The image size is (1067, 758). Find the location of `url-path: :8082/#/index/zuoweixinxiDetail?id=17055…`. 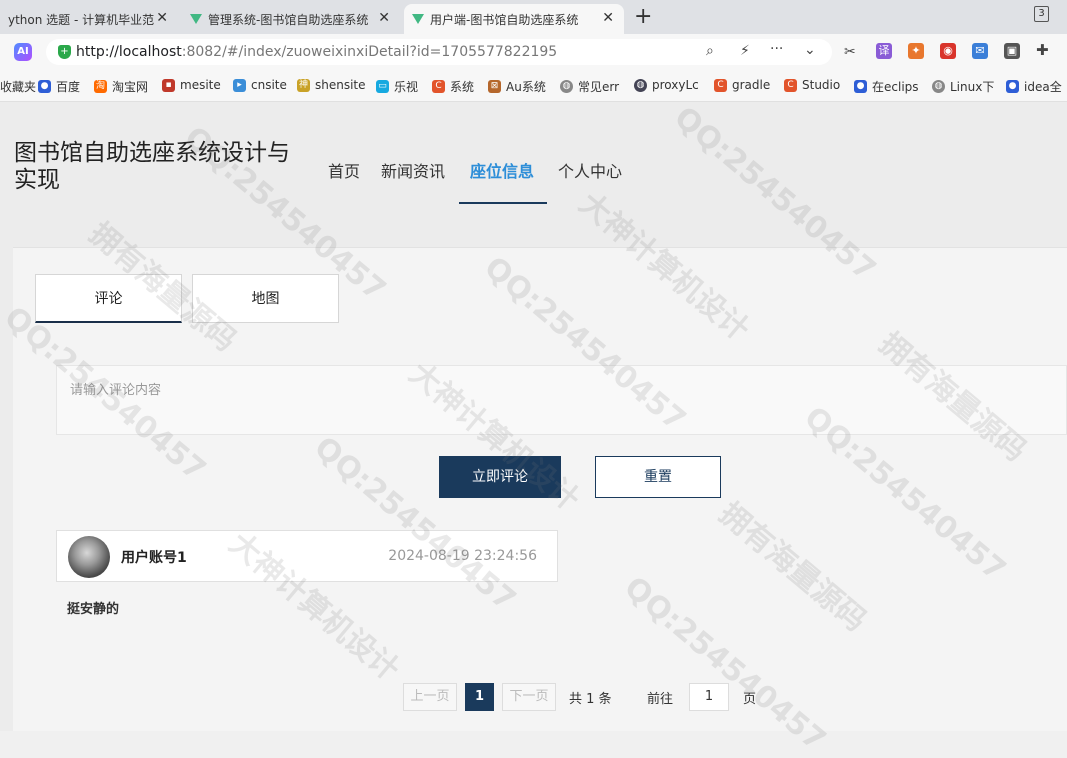

url-path: :8082/#/index/zuoweixinxiDetail?id=17055… is located at coordinates (369, 52).